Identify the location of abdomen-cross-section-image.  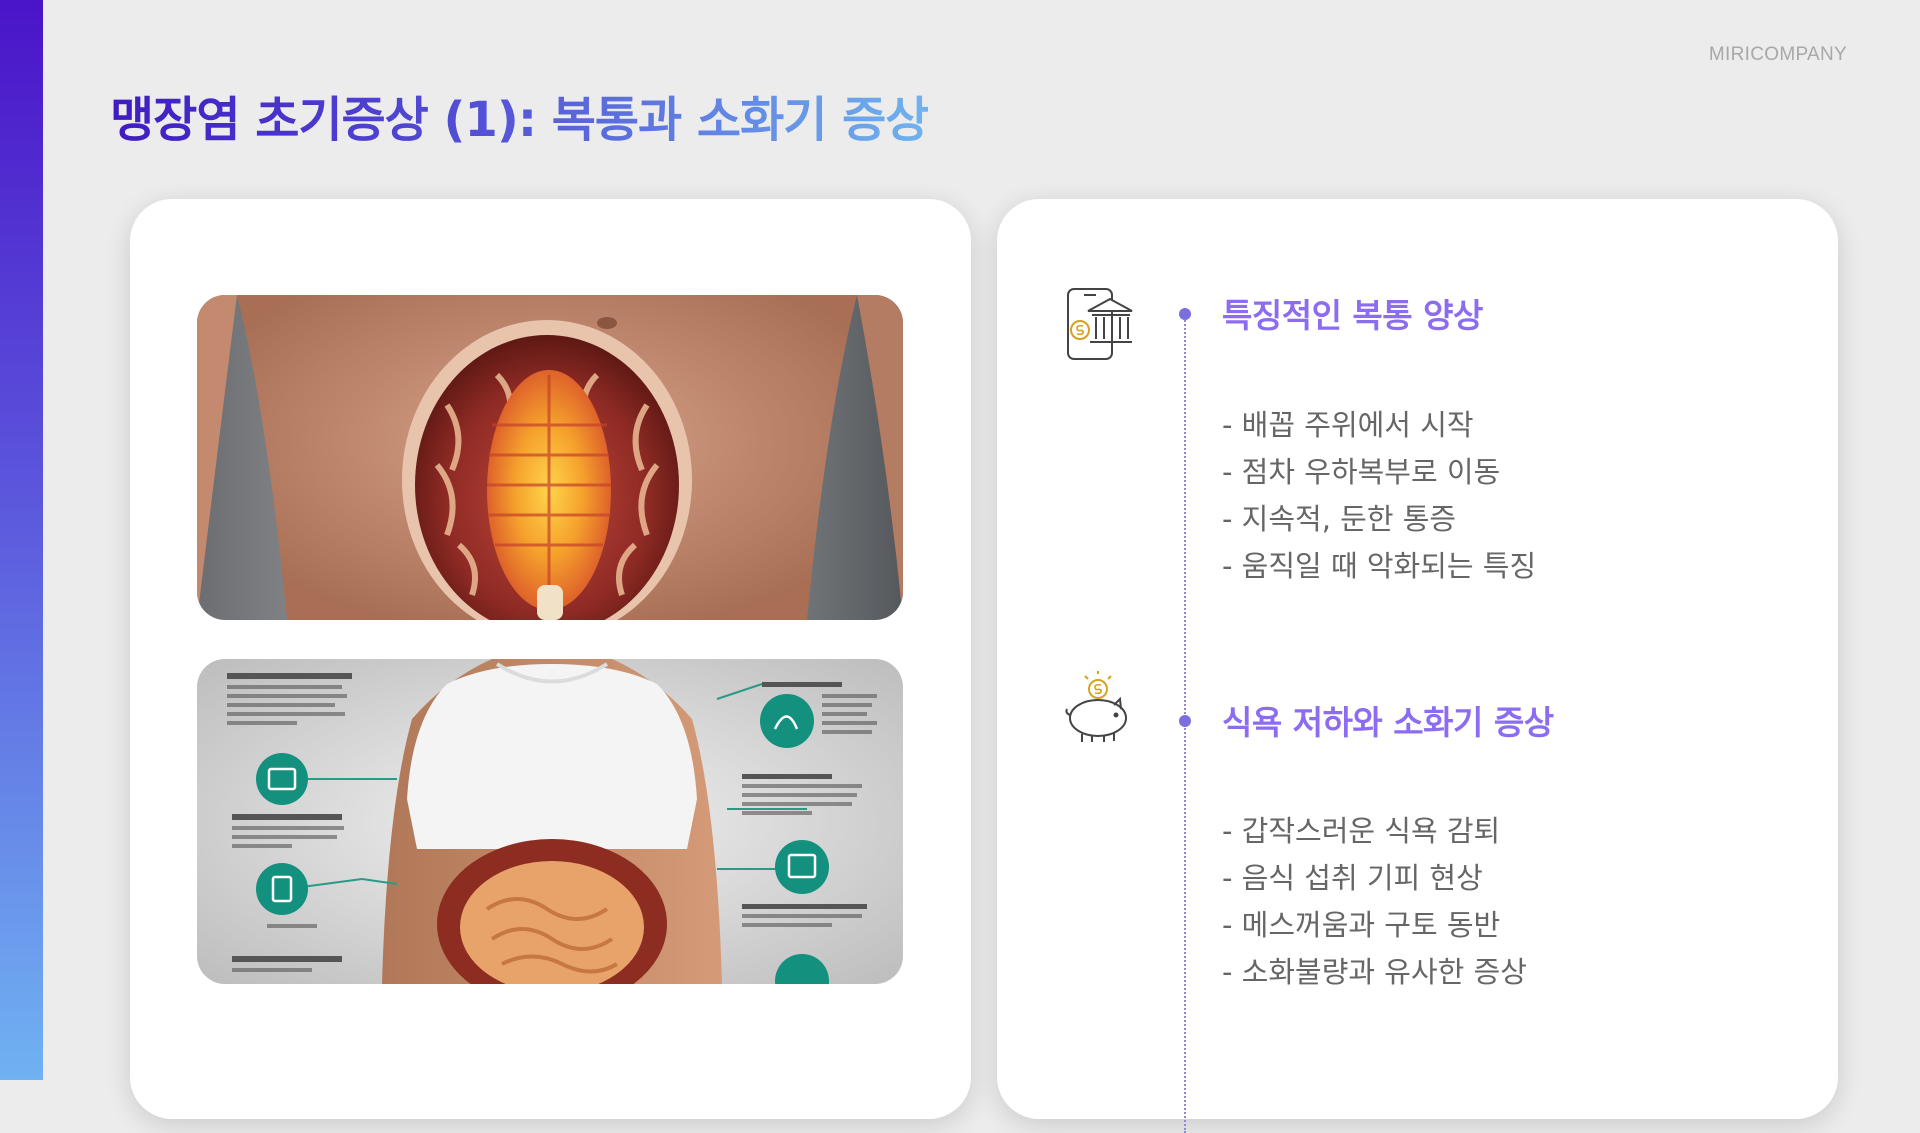
(550, 457).